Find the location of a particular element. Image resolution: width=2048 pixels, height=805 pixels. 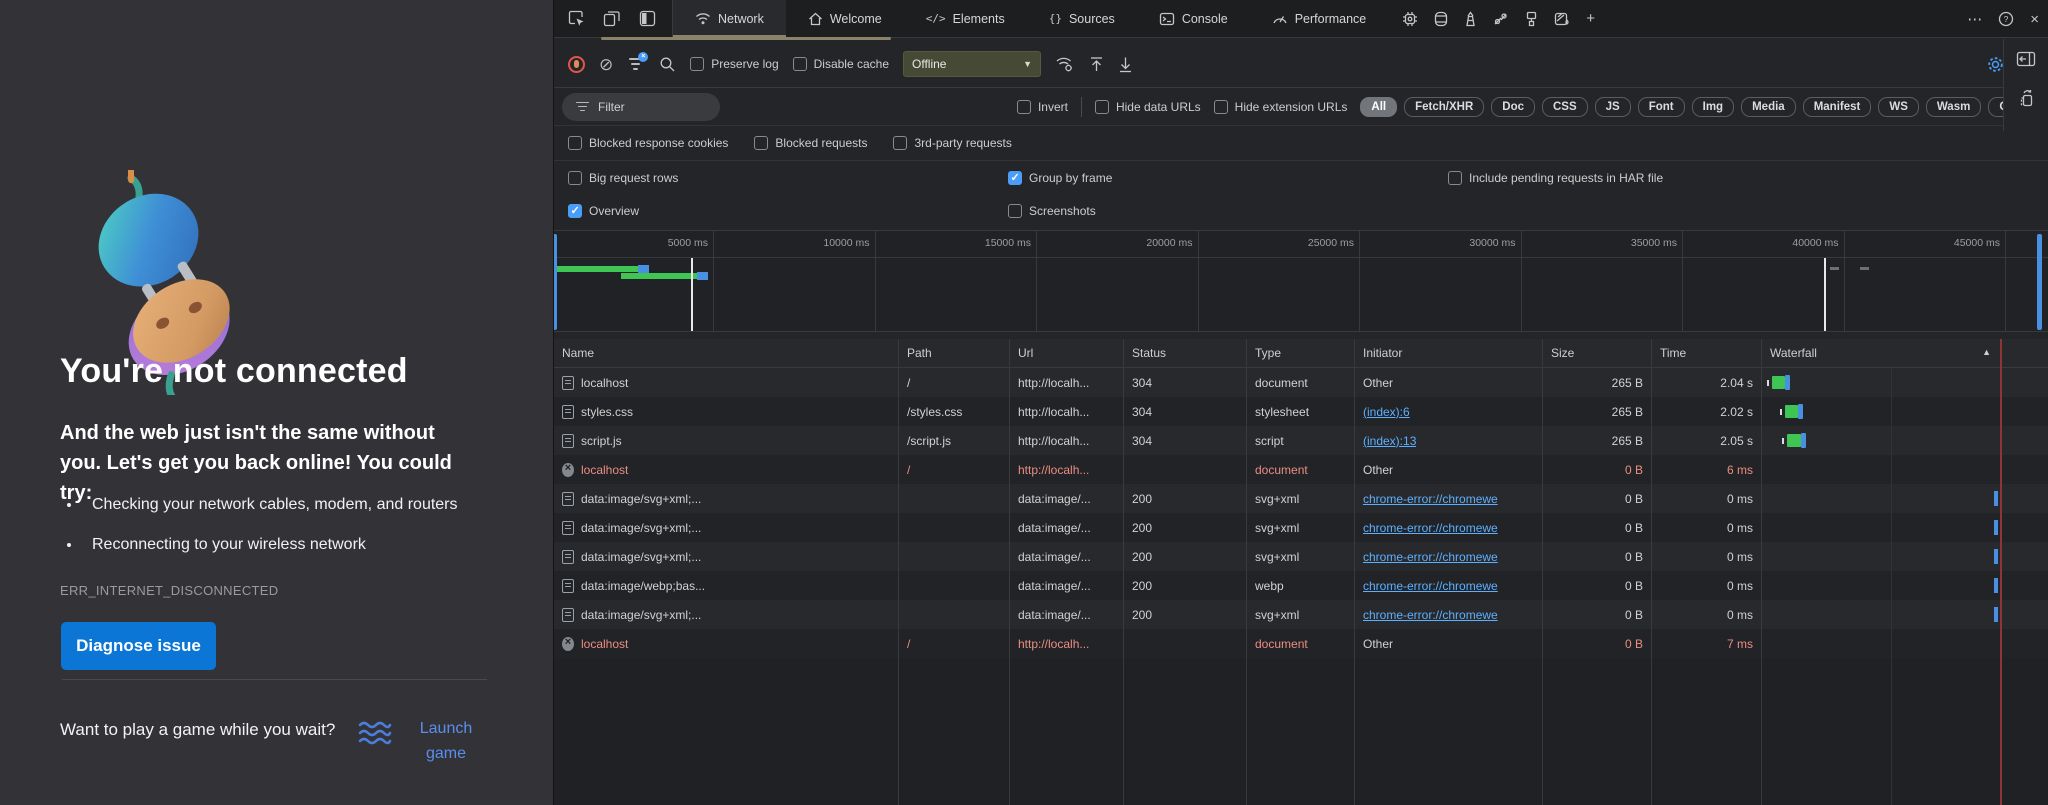

column-header-initiator: Initiator is located at coordinates (1449, 353).